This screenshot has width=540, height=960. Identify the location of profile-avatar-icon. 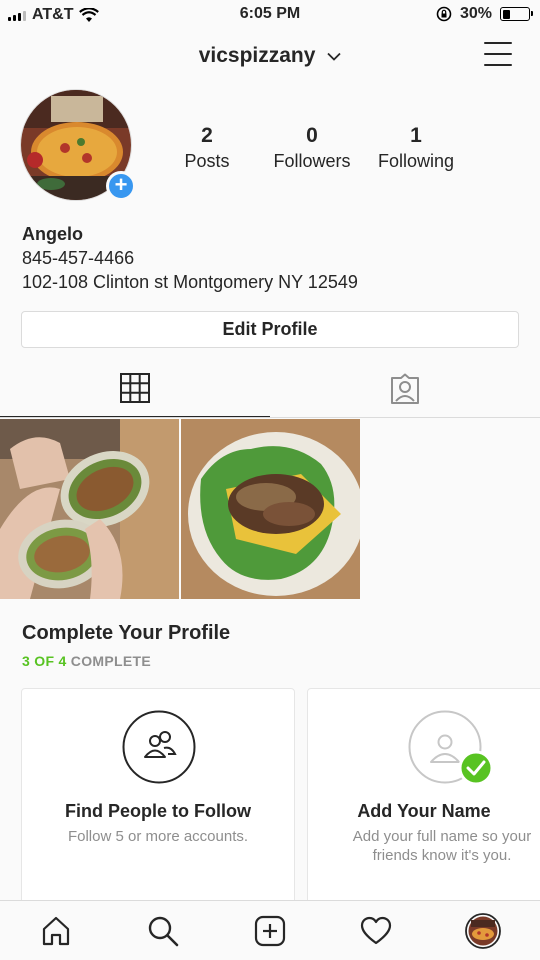
(483, 931).